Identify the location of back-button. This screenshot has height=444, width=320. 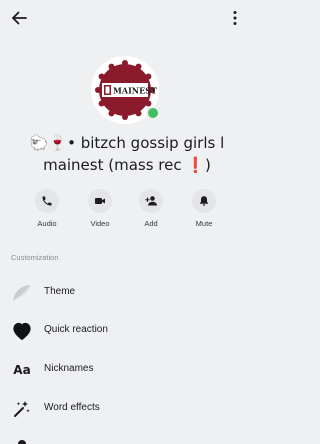
(19, 18).